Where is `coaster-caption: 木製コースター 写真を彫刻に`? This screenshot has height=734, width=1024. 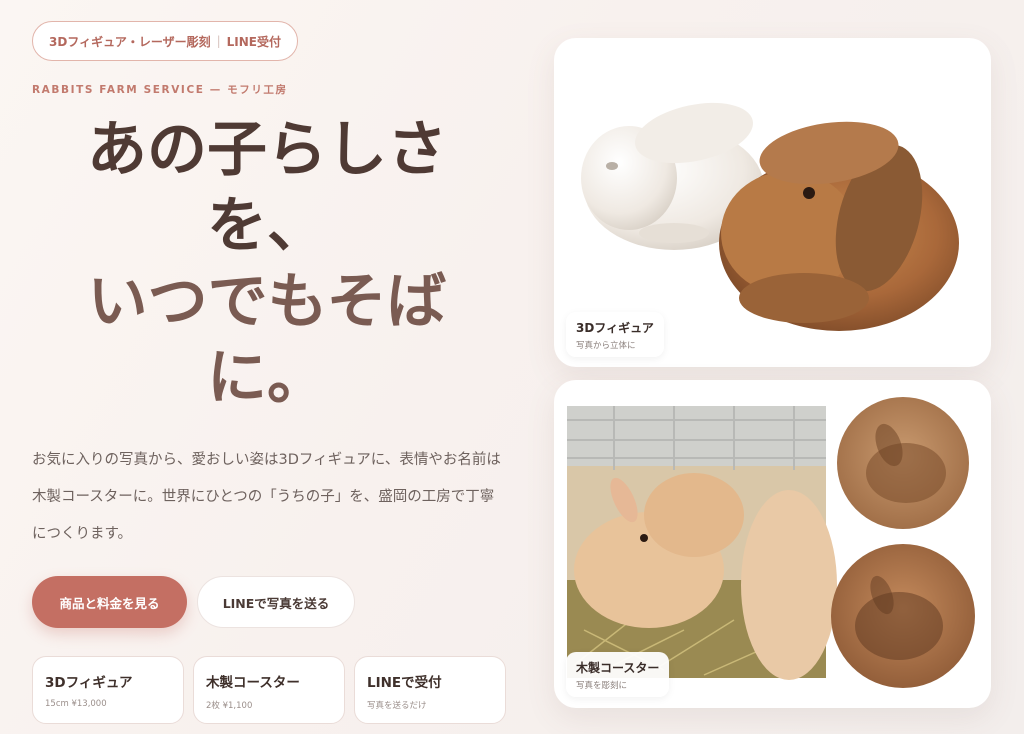
coaster-caption: 木製コースター 写真を彫刻に is located at coordinates (618, 674).